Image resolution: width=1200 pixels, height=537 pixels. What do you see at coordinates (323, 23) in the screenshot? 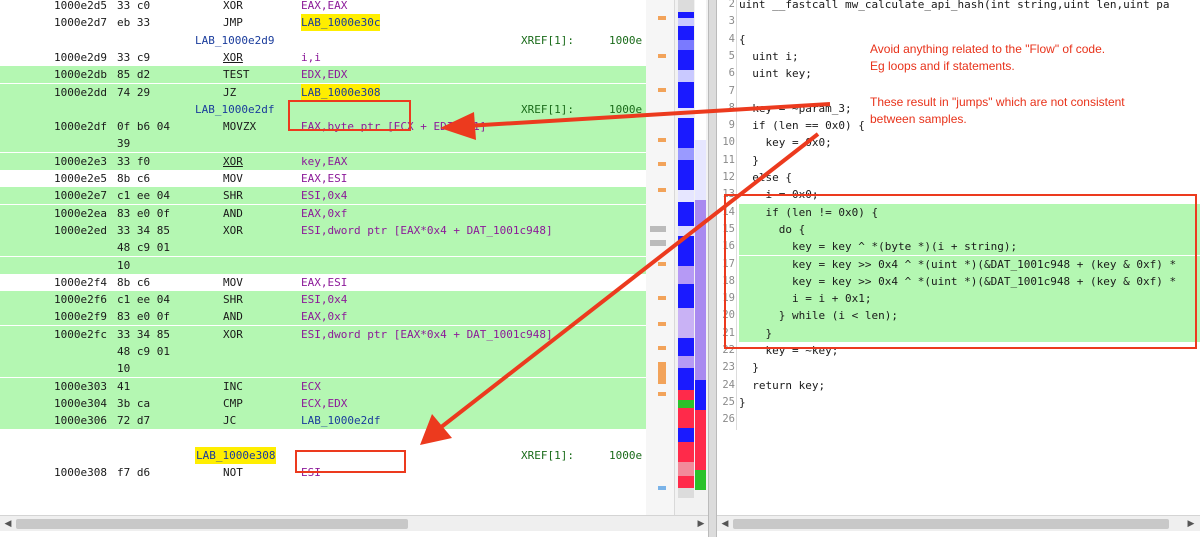
I see `listing-row: 1000e2d7 eb 33 JMP LAB_1000e30c` at bounding box center [323, 23].